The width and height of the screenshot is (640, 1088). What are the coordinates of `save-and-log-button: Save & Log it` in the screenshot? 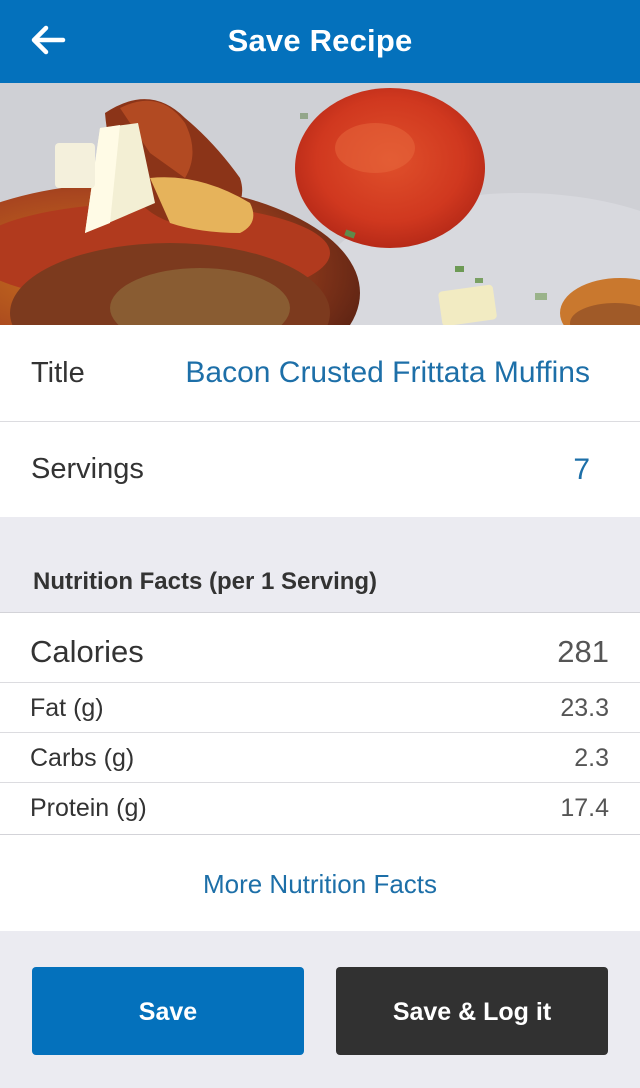 It's located at (472, 1011).